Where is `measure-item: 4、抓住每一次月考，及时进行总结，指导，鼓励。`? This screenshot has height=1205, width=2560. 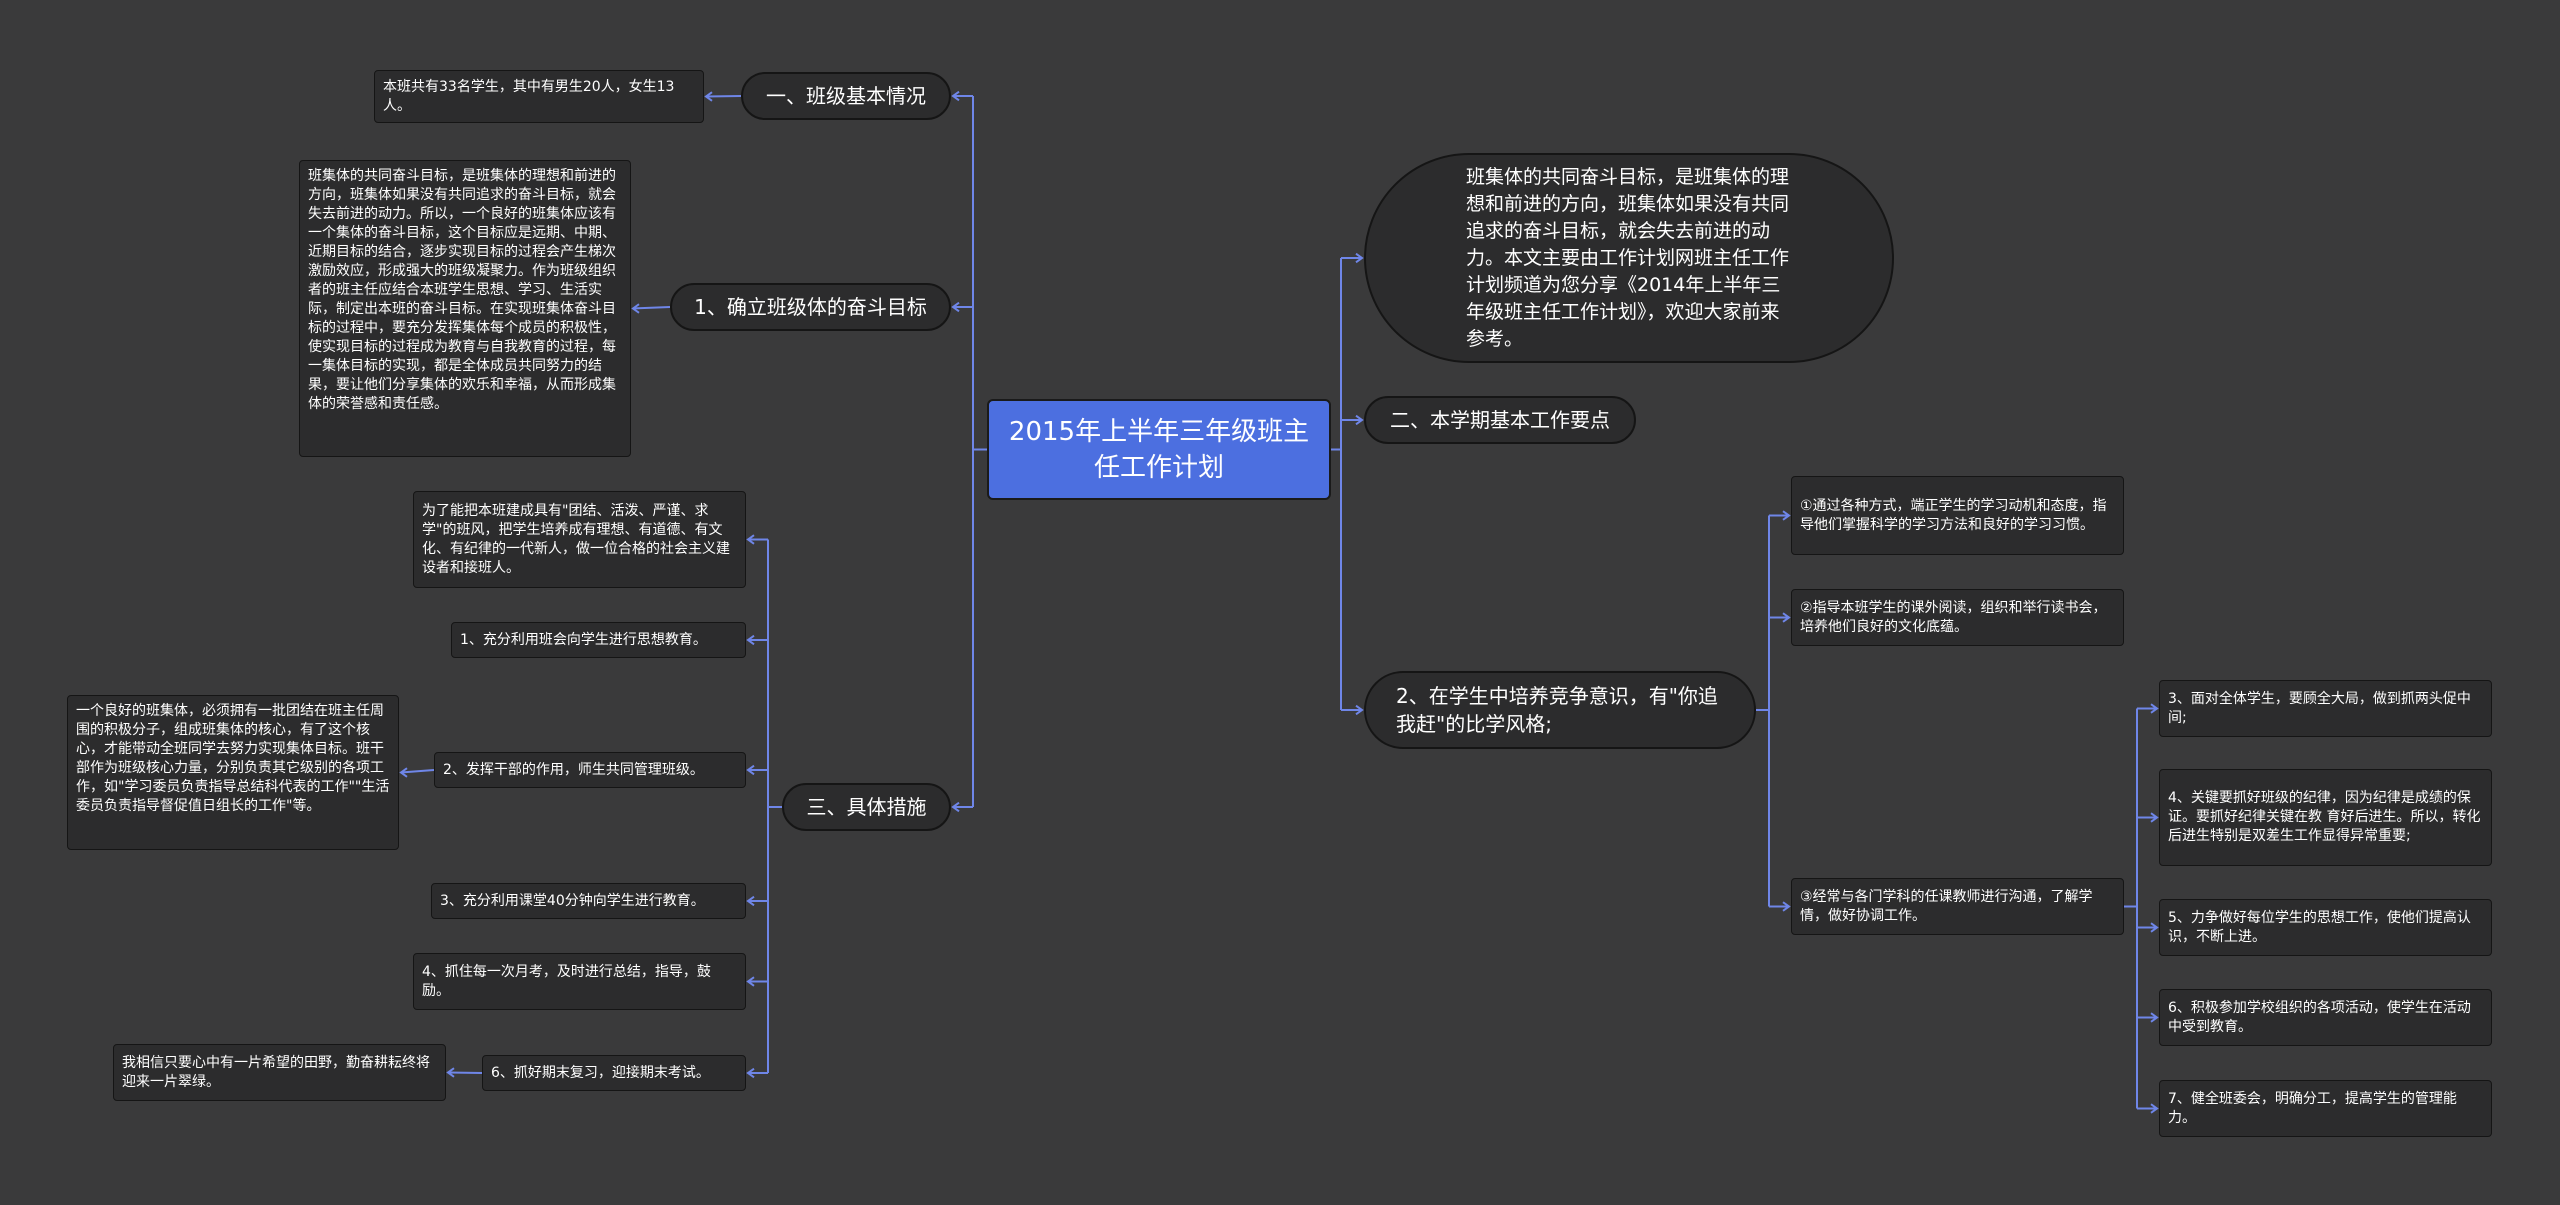
measure-item: 4、抓住每一次月考，及时进行总结，指导，鼓励。 is located at coordinates (579, 981).